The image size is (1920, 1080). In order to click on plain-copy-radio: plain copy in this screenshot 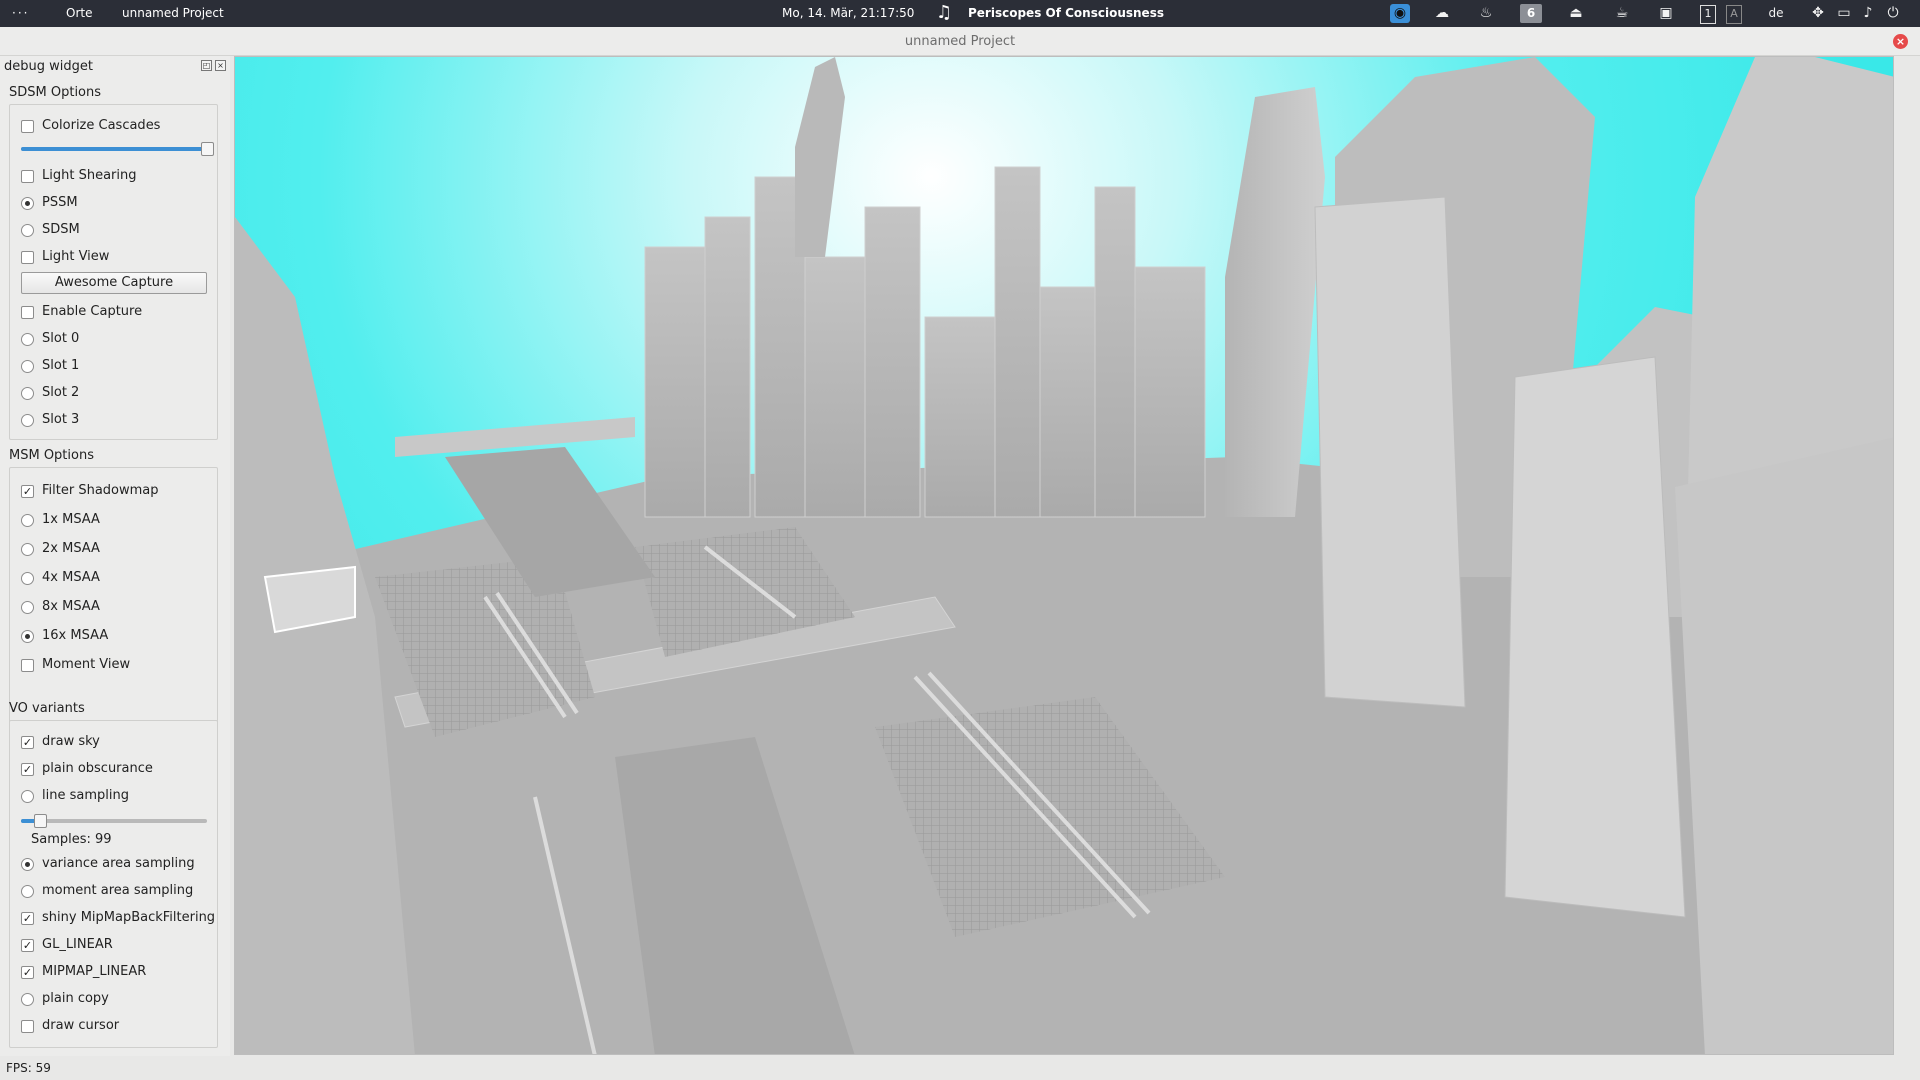, I will do `click(65, 999)`.